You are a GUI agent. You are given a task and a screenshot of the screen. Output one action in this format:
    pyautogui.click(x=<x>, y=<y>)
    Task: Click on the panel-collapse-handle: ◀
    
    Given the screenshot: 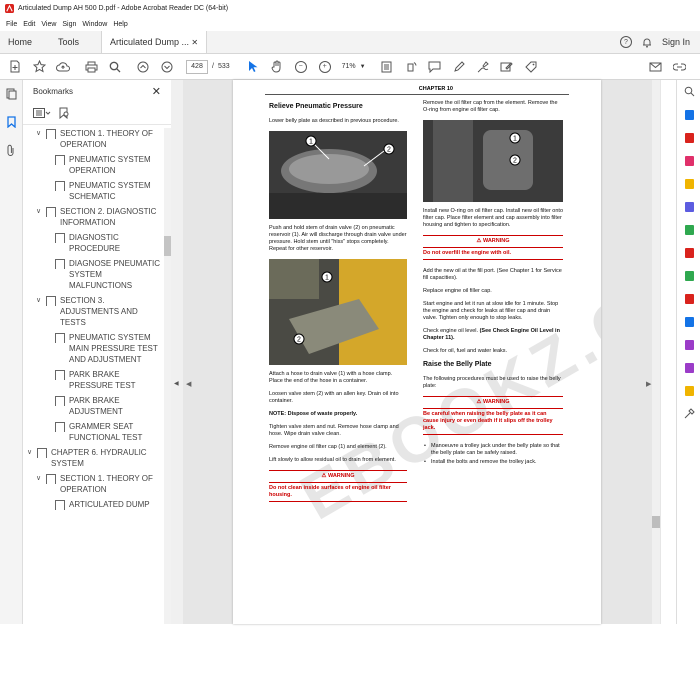 What is the action you would take?
    pyautogui.click(x=177, y=352)
    